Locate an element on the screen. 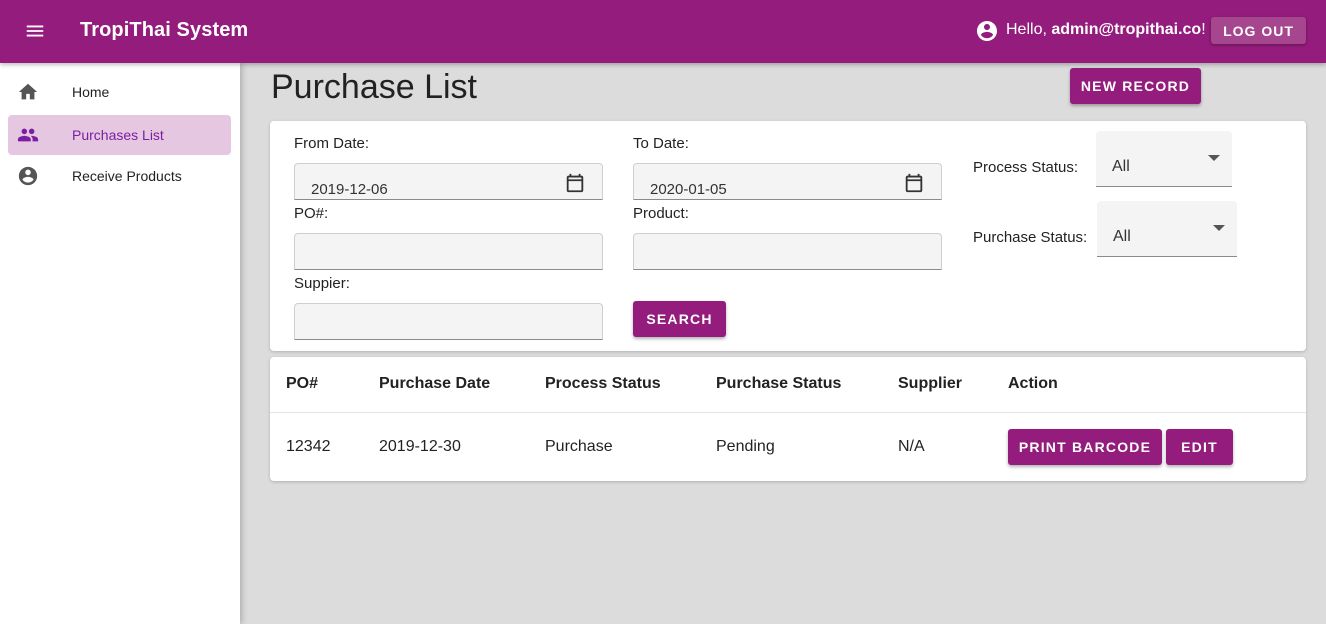 The height and width of the screenshot is (624, 1326). new-record-button: NEW RECORD is located at coordinates (1135, 86).